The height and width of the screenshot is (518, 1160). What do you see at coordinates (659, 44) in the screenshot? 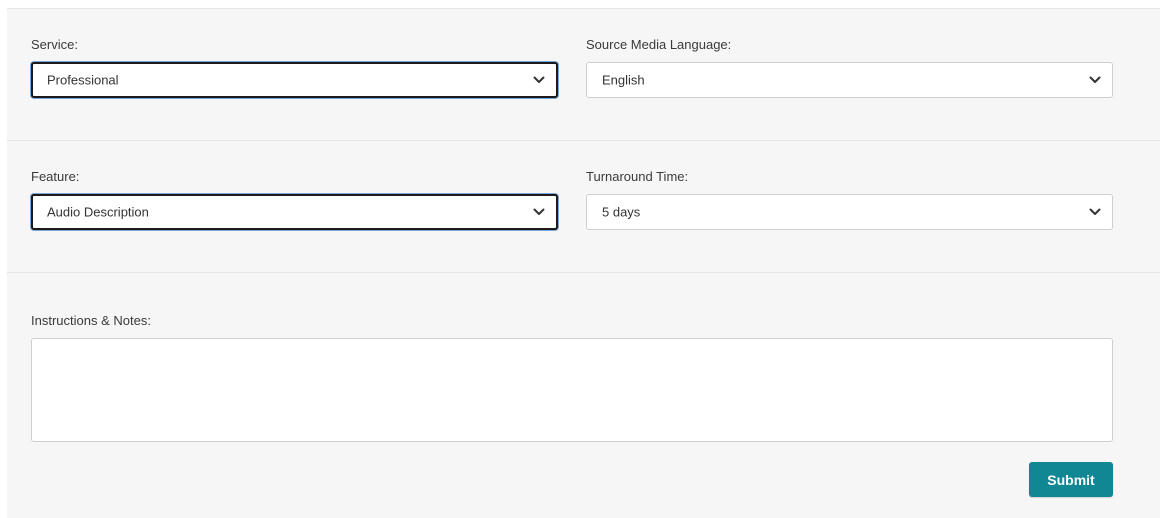
I see `source-language-label: Source Media Language:` at bounding box center [659, 44].